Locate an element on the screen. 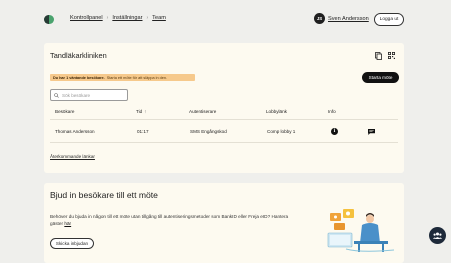 The width and height of the screenshot is (451, 263). logout-button: Logga ut is located at coordinates (389, 19).